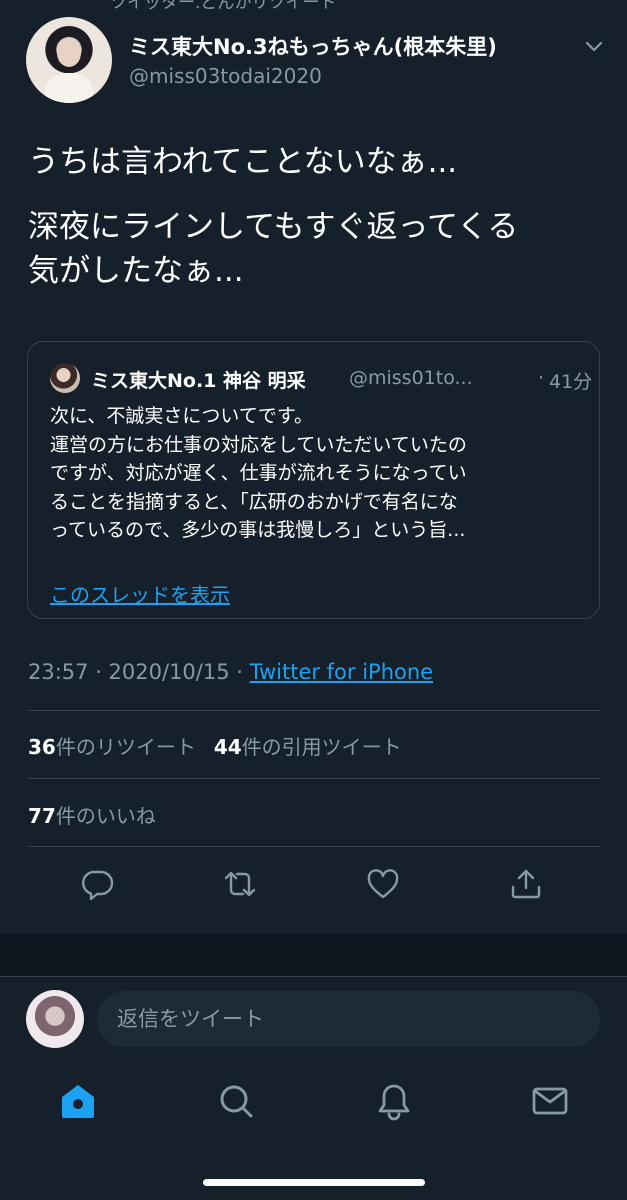 This screenshot has width=627, height=1200. I want to click on quote-count: 44, so click(227, 747).